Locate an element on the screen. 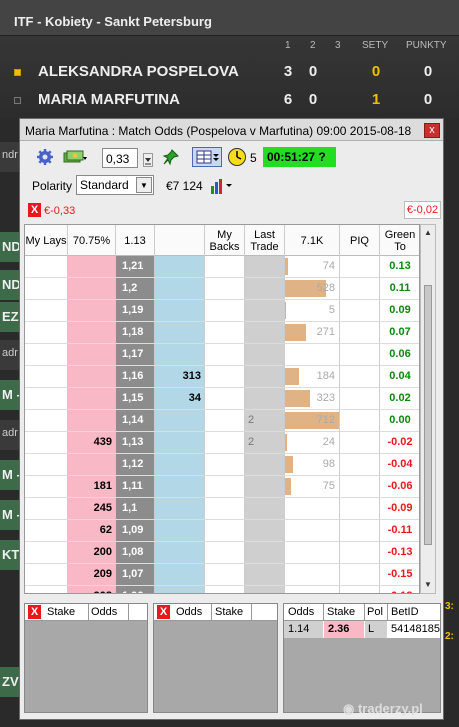  lay-amount-cell: 439 is located at coordinates (92, 443).